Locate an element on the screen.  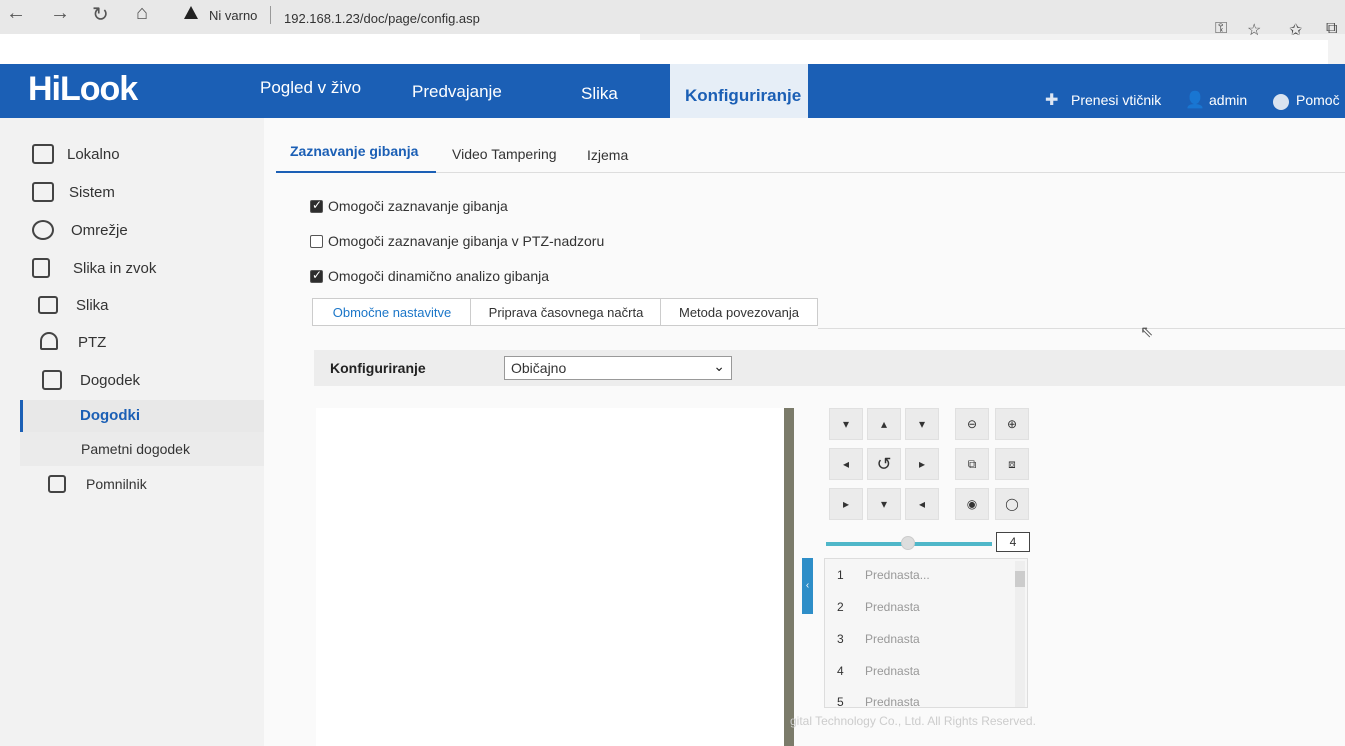
calendar-icon is located at coordinates (52, 380).